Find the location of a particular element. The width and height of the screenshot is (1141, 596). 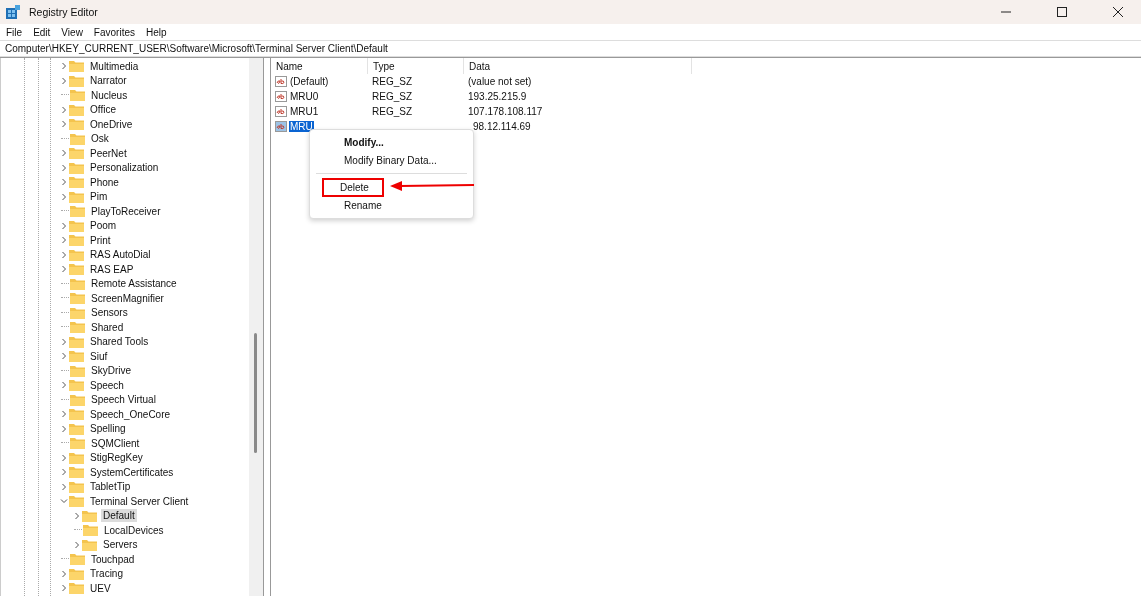

tree-item: Office is located at coordinates (103, 110).